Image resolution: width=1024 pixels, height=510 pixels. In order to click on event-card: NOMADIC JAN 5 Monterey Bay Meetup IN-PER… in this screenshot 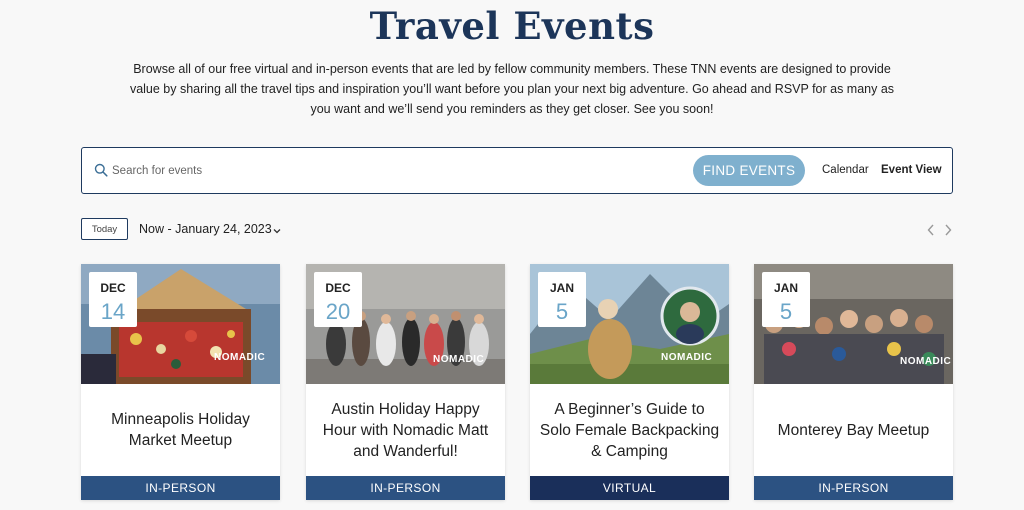, I will do `click(853, 382)`.